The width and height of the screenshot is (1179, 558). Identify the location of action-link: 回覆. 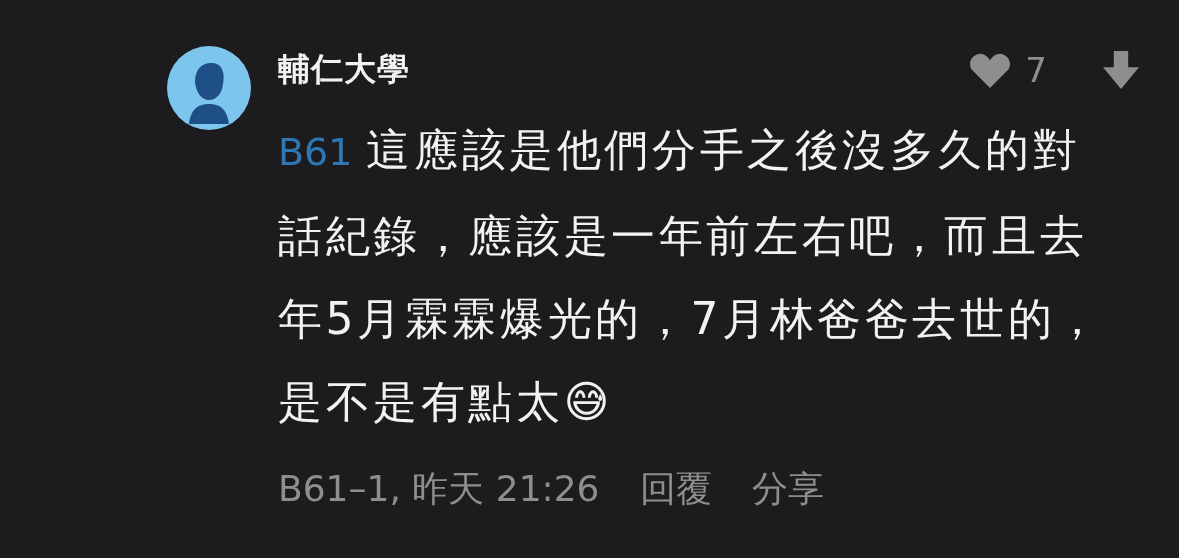
(675, 489).